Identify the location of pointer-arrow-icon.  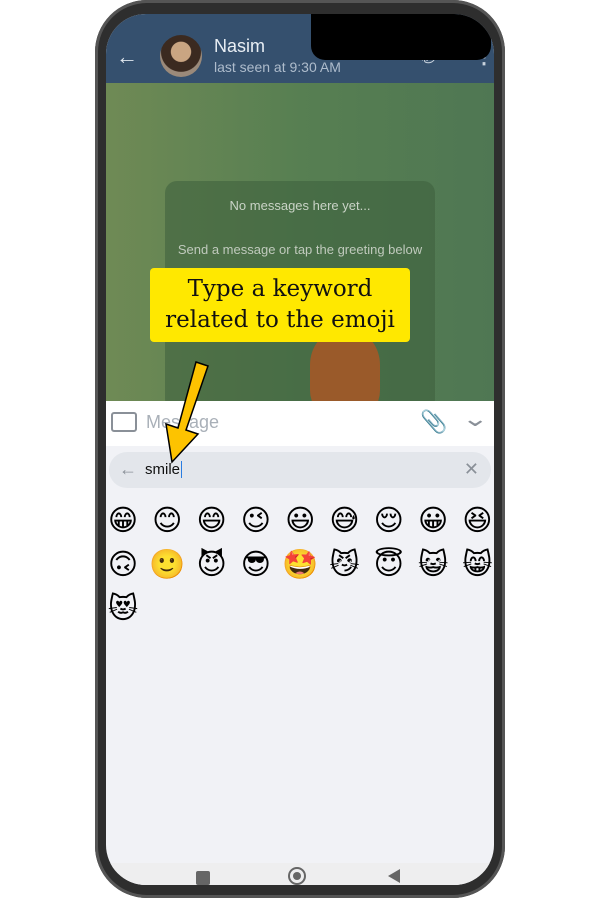
(187, 412).